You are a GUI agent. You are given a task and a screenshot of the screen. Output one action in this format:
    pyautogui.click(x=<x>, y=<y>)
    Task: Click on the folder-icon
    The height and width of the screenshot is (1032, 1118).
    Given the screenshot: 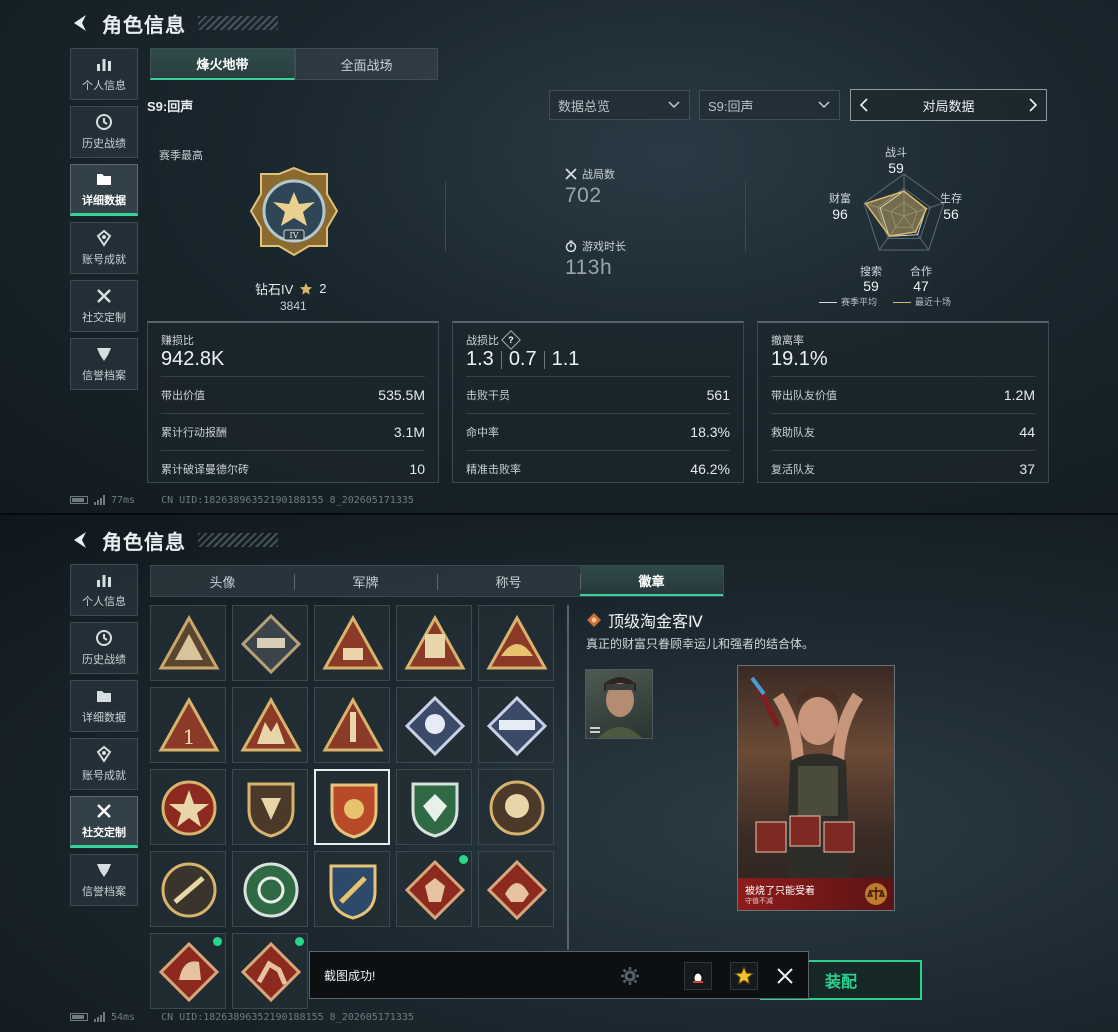 What is the action you would take?
    pyautogui.click(x=104, y=696)
    